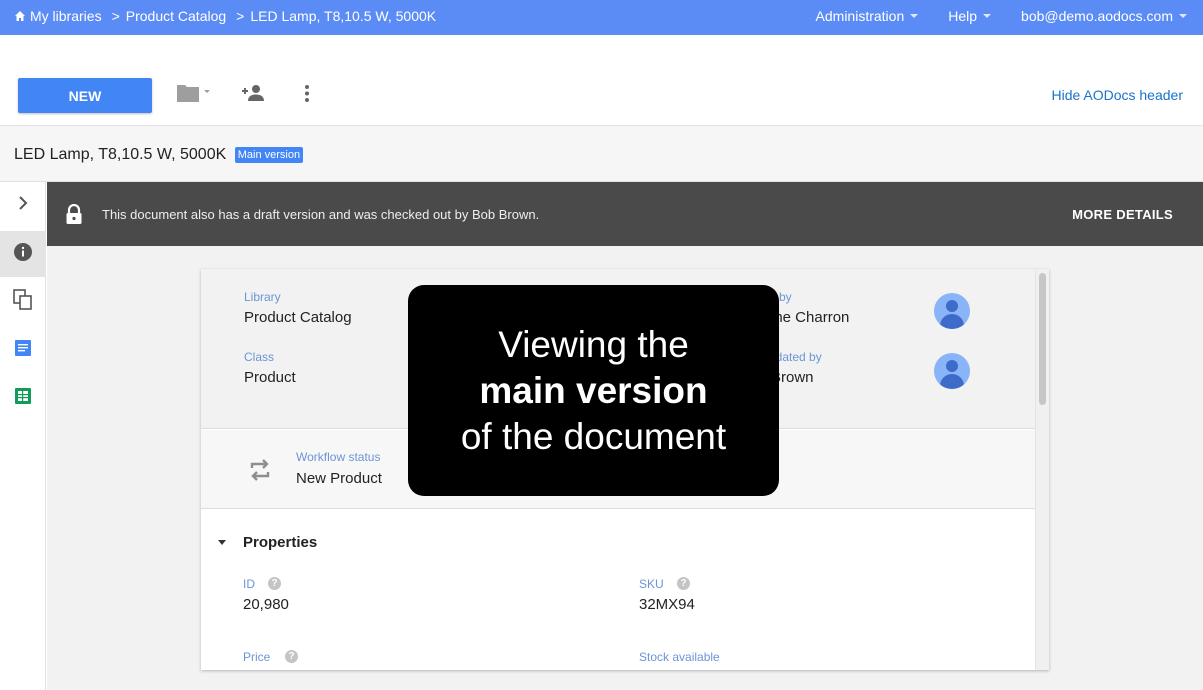 Image resolution: width=1203 pixels, height=690 pixels. I want to click on id-label: ID, so click(249, 584).